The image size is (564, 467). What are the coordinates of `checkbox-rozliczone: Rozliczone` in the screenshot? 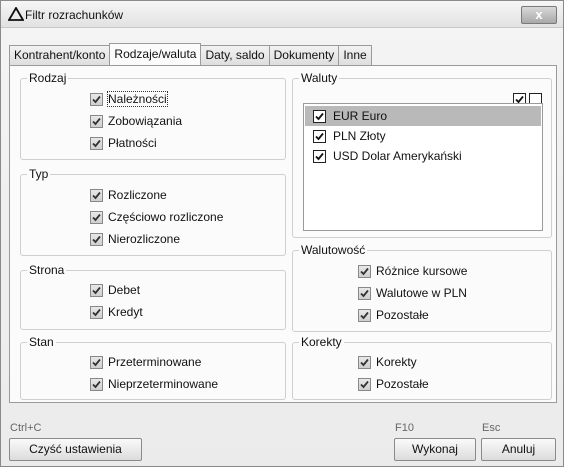 It's located at (128, 195).